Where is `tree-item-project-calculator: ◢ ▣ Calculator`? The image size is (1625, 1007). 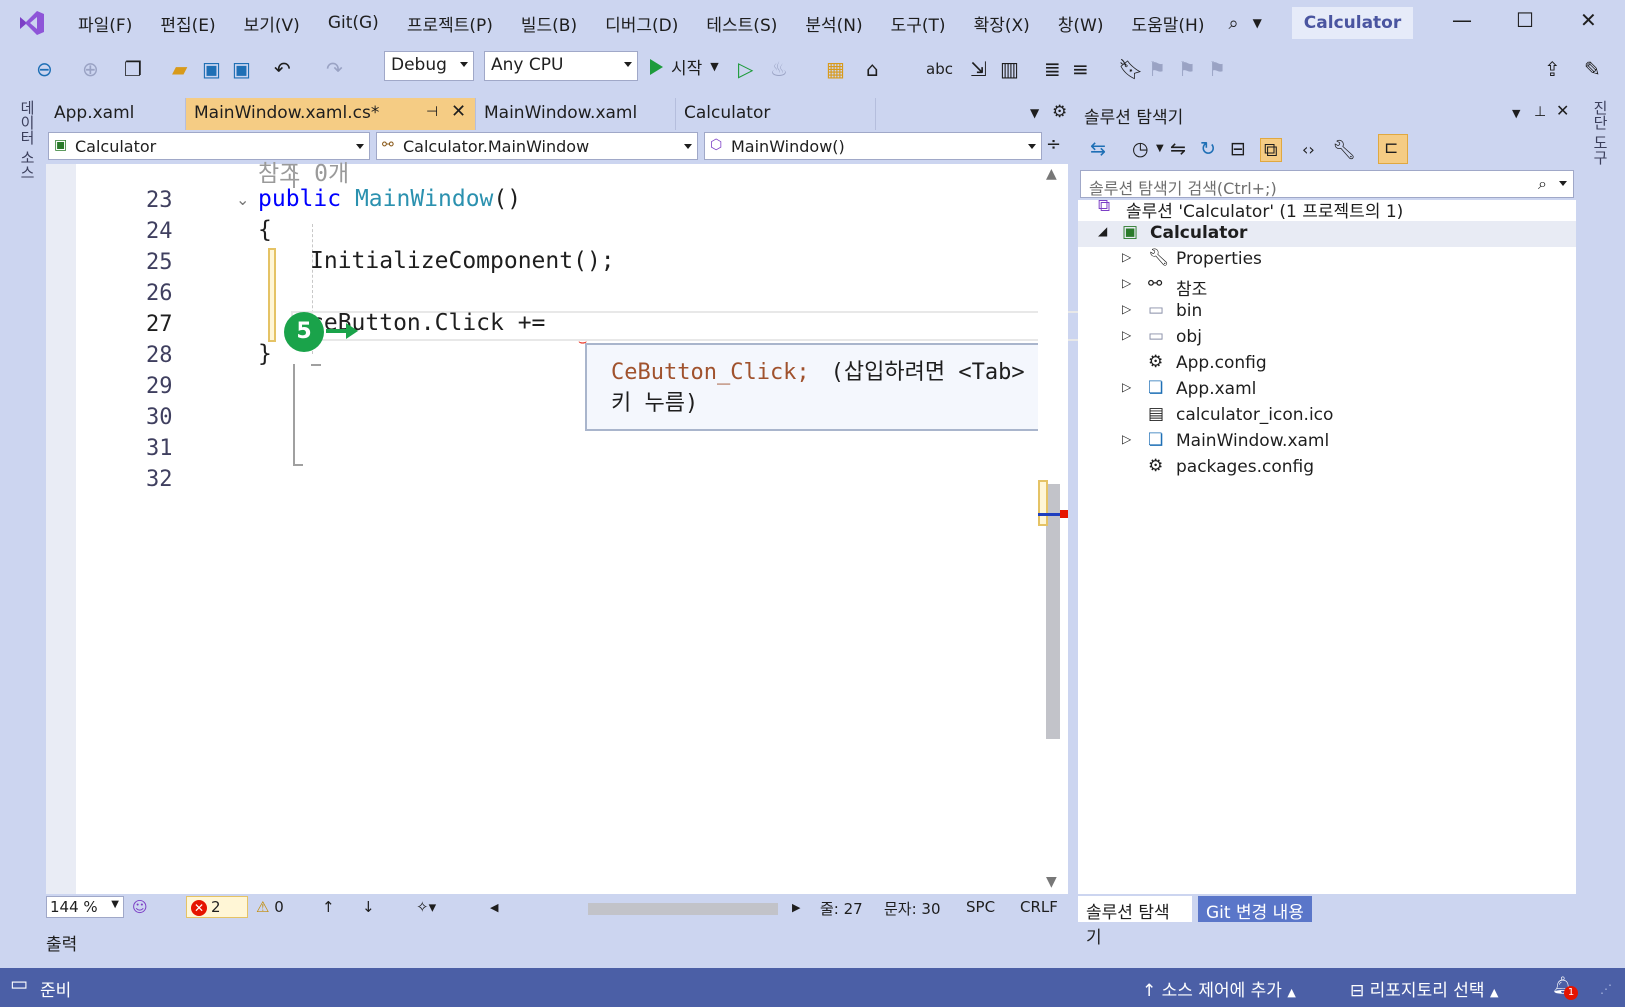
tree-item-project-calculator: ◢ ▣ Calculator is located at coordinates (1327, 234).